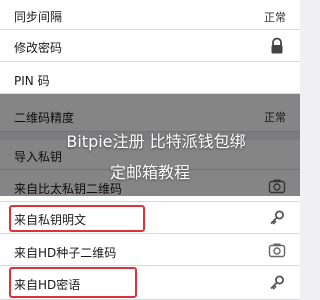 This screenshot has height=300, width=320. Describe the element at coordinates (150, 78) in the screenshot. I see `pin-code-row: PIN 码` at that location.